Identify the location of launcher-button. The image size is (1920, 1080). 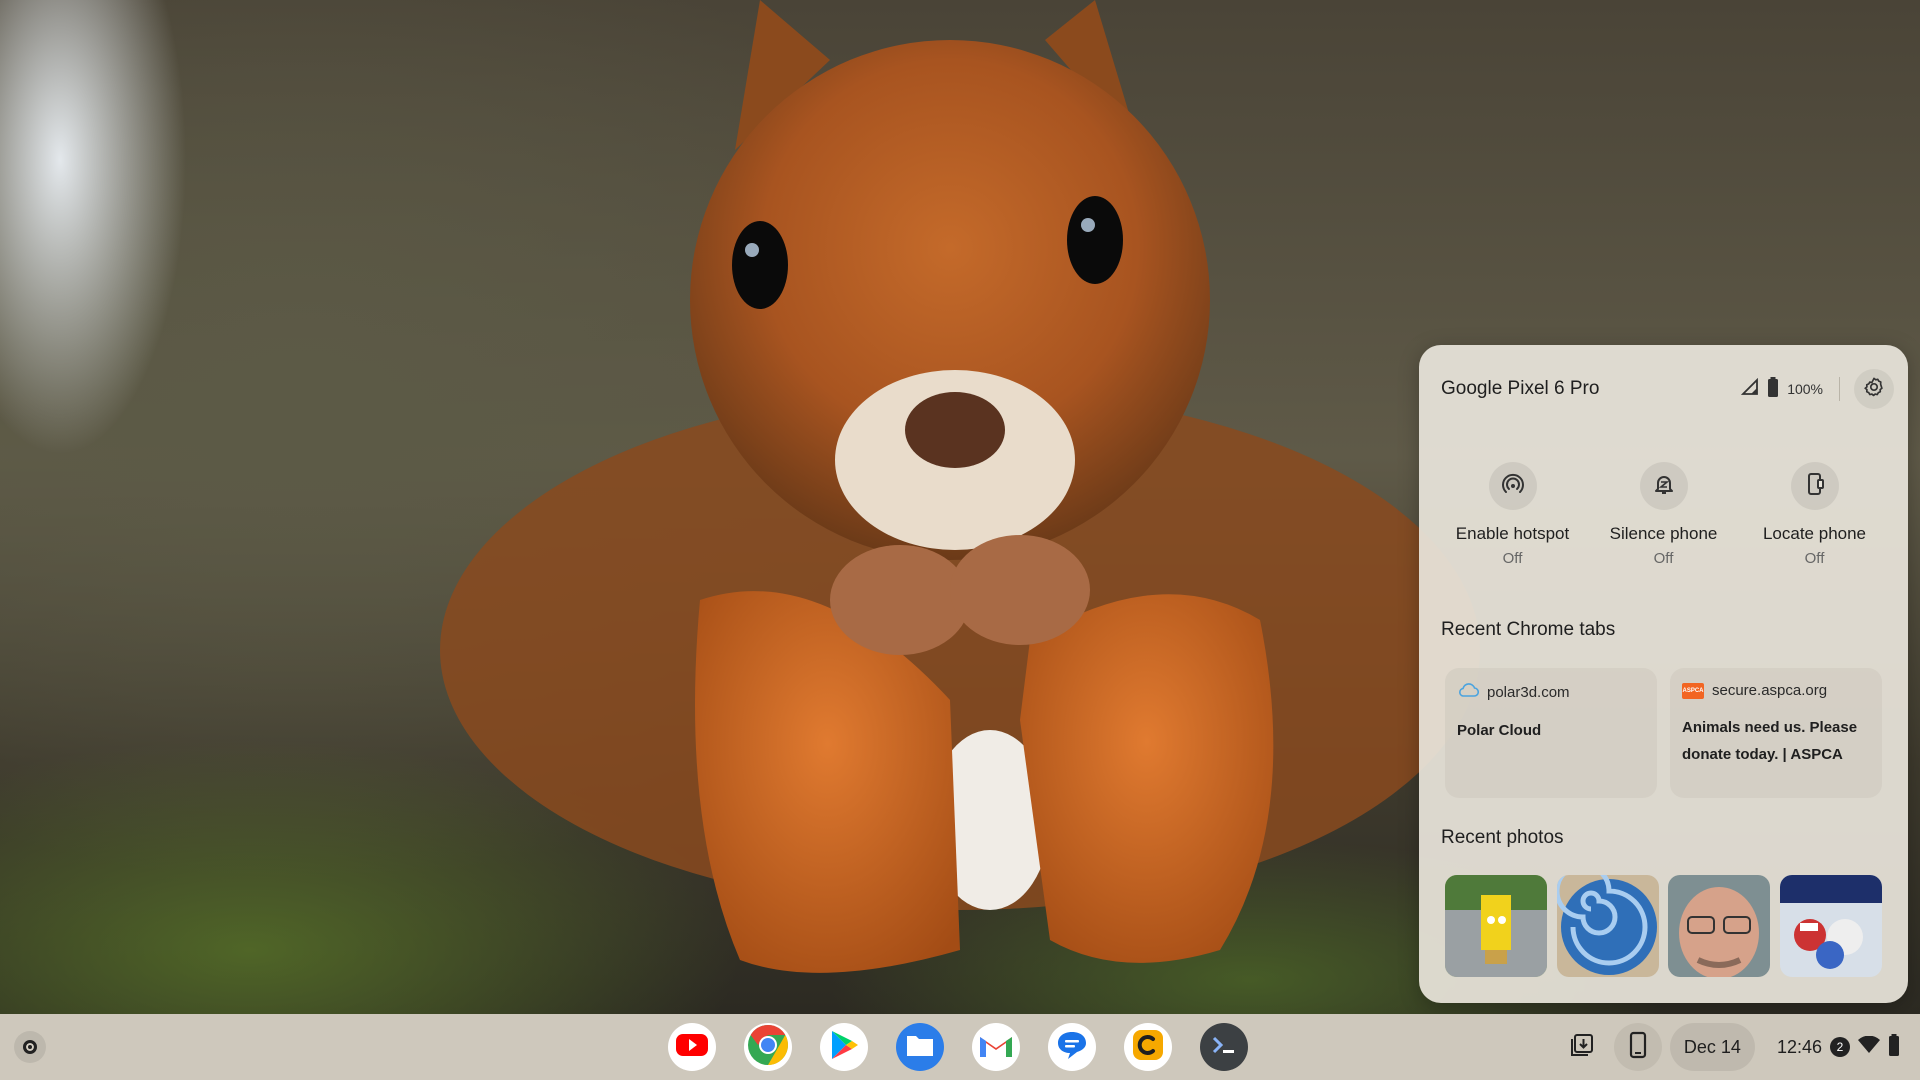
(30, 1047).